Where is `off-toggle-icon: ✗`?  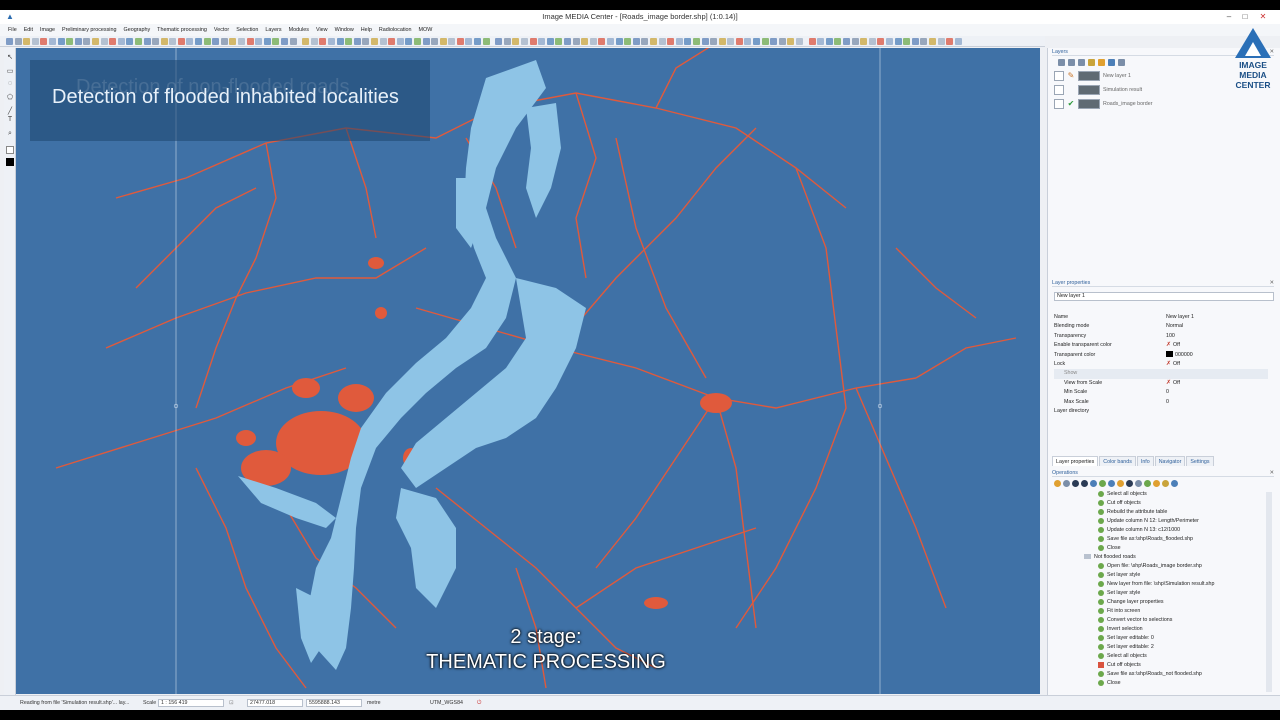
off-toggle-icon: ✗ is located at coordinates (1168, 364).